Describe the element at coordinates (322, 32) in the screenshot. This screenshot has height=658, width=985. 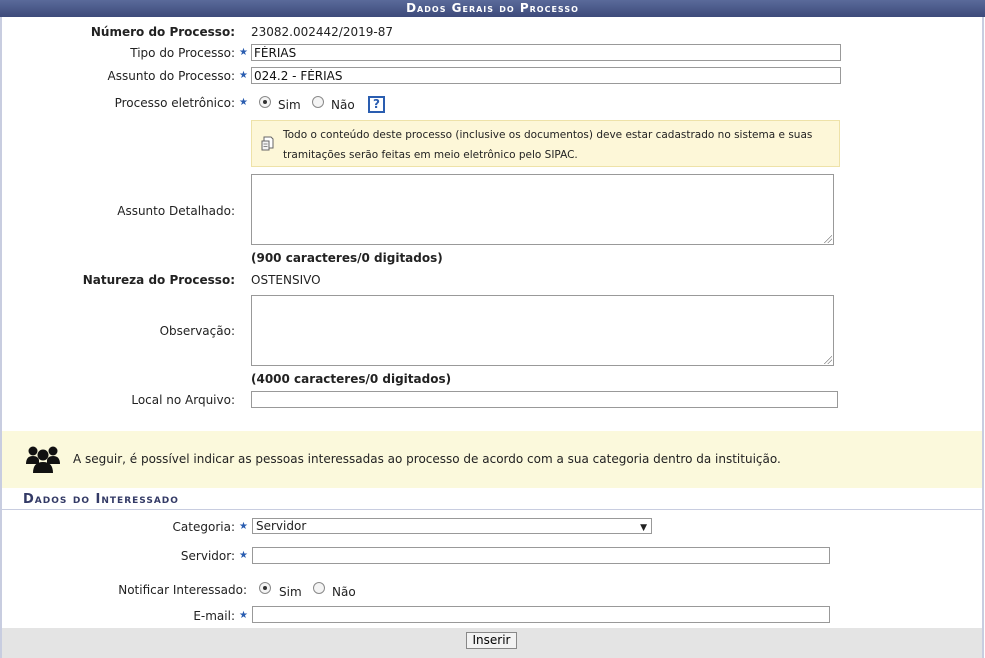
I see `numero-value: 23082.002442/2019-87` at that location.